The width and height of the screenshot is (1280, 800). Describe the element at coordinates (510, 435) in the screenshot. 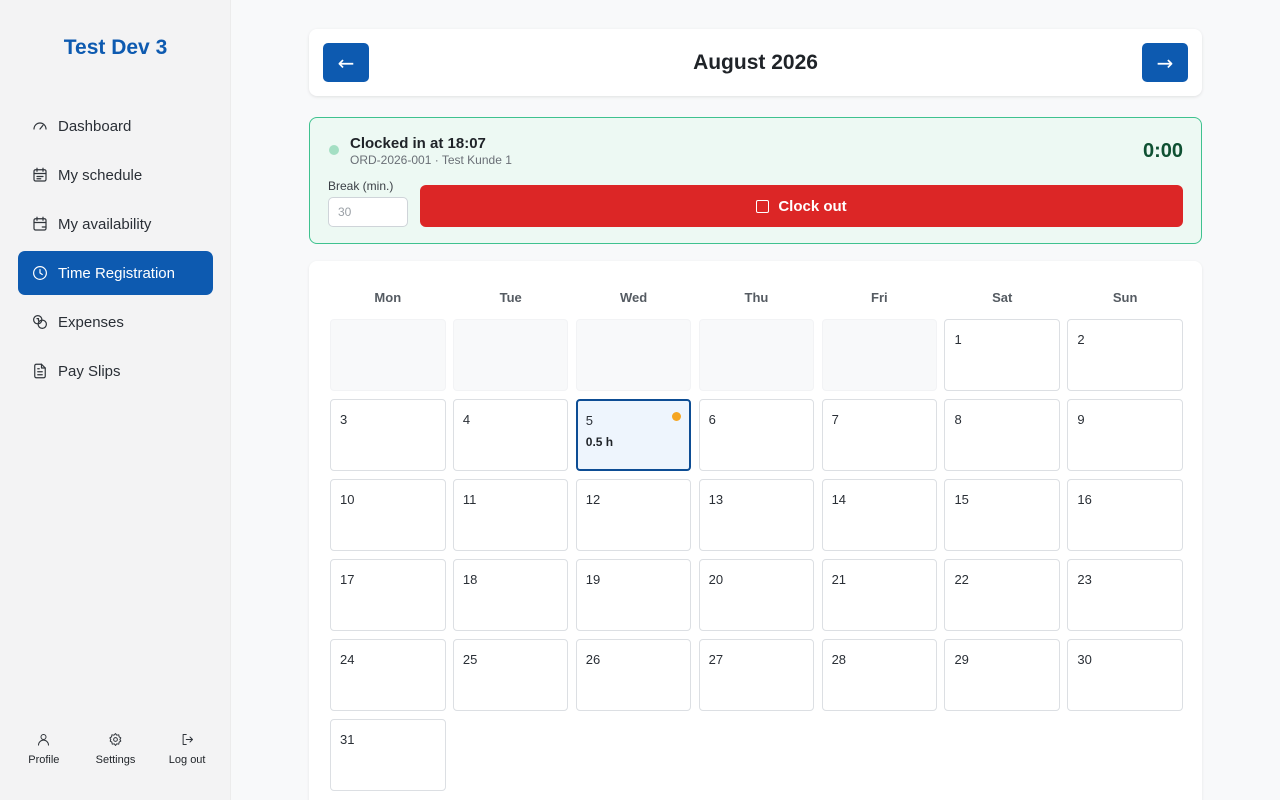

I see `day-cell: 4` at that location.